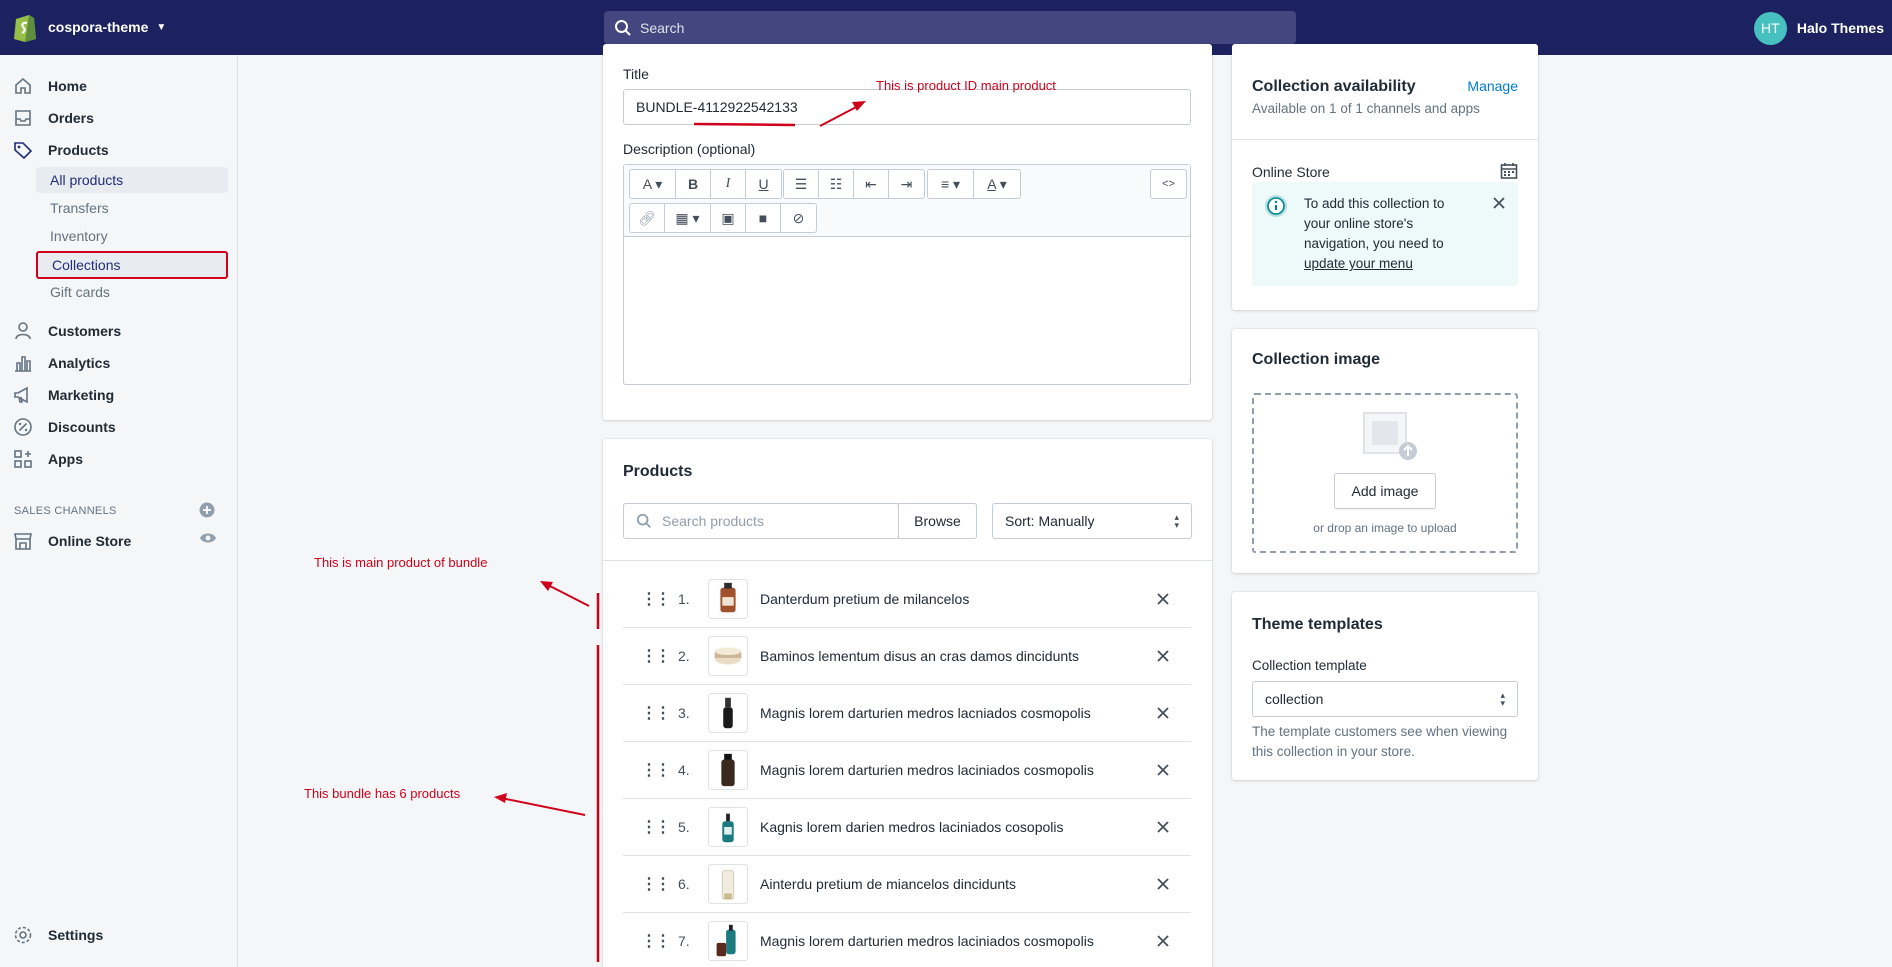 This screenshot has height=967, width=1892. Describe the element at coordinates (382, 793) in the screenshot. I see `annotation-bundle-count: This bundle has 6 products` at that location.